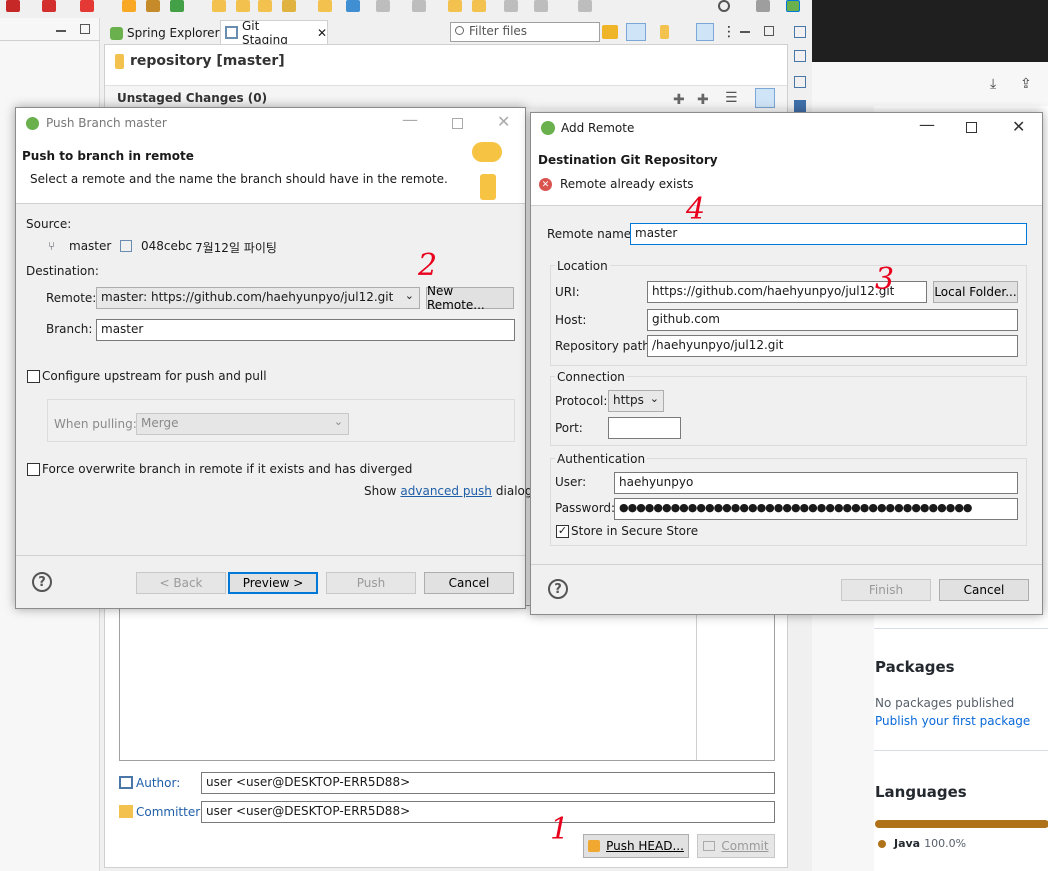  What do you see at coordinates (71, 298) in the screenshot?
I see `remote-label: Remote:` at bounding box center [71, 298].